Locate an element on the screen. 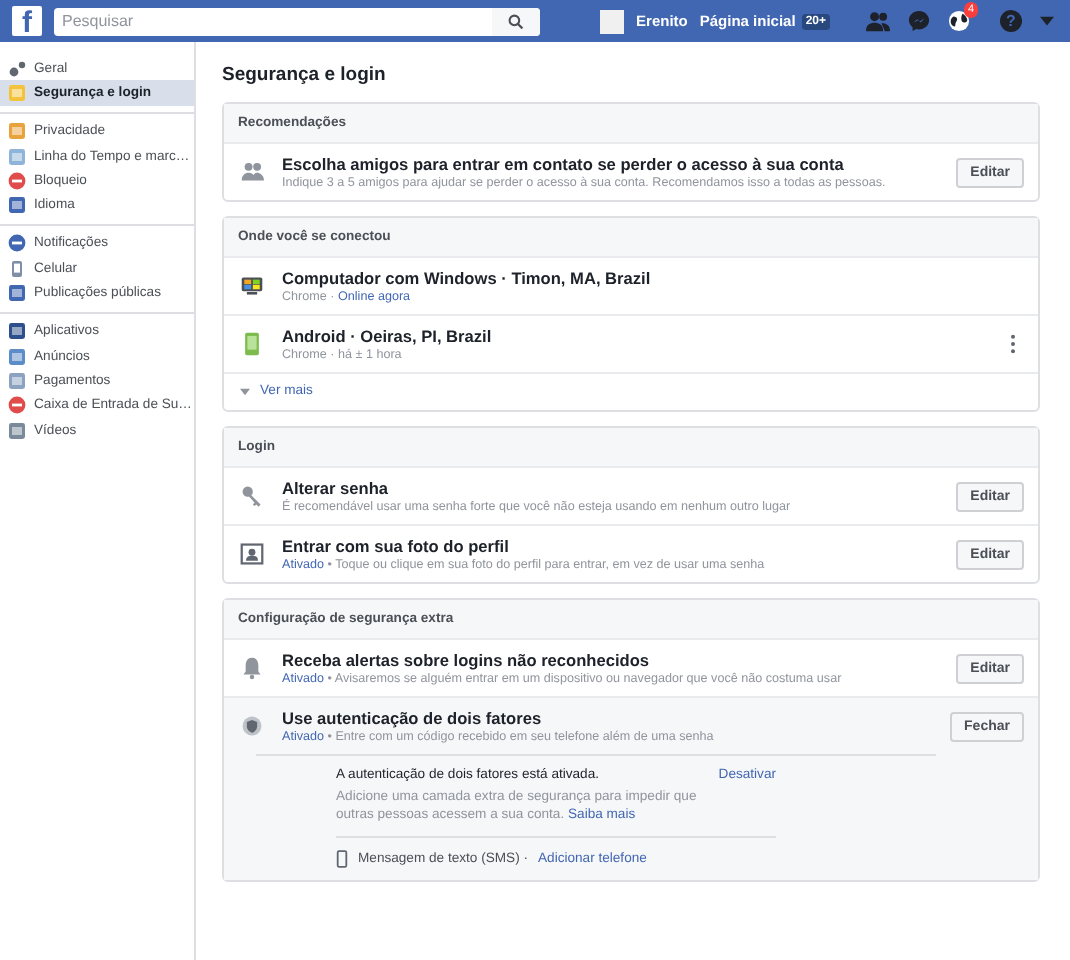 The width and height of the screenshot is (1070, 960). caret-icon is located at coordinates (1047, 21).